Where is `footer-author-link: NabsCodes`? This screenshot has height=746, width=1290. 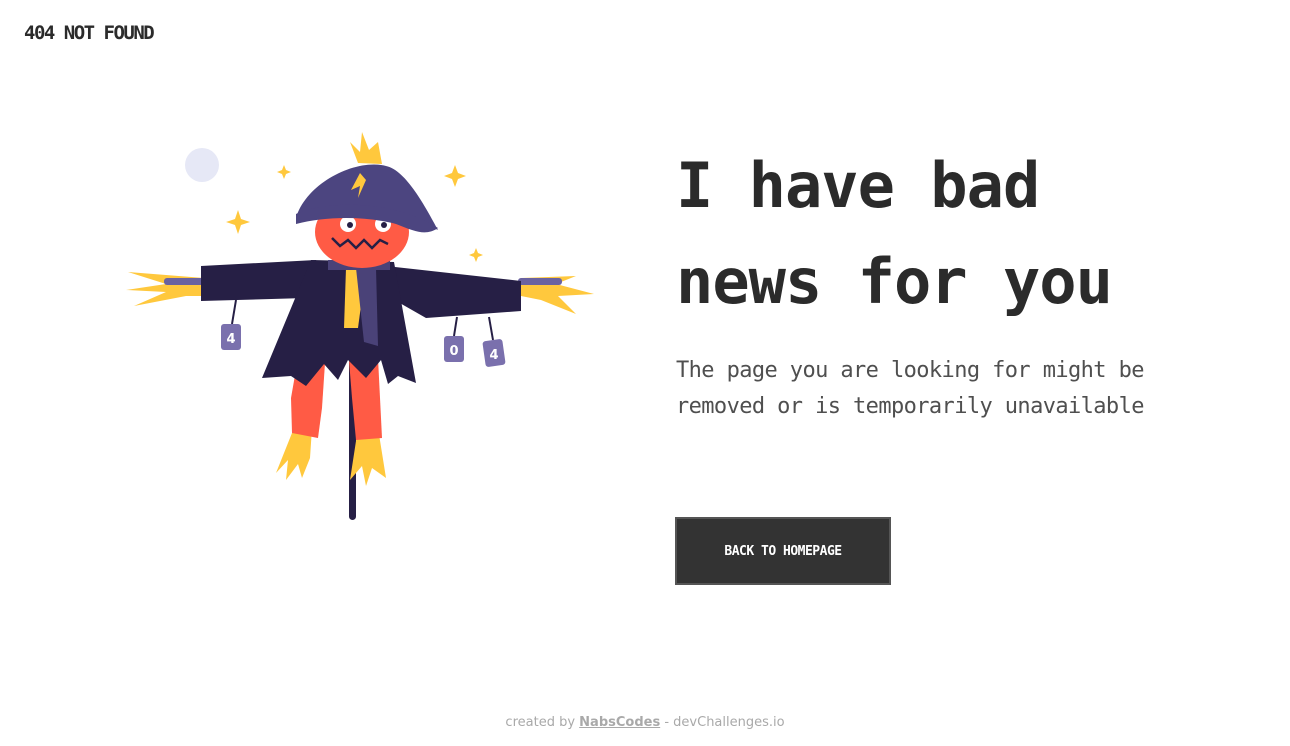 footer-author-link: NabsCodes is located at coordinates (619, 722).